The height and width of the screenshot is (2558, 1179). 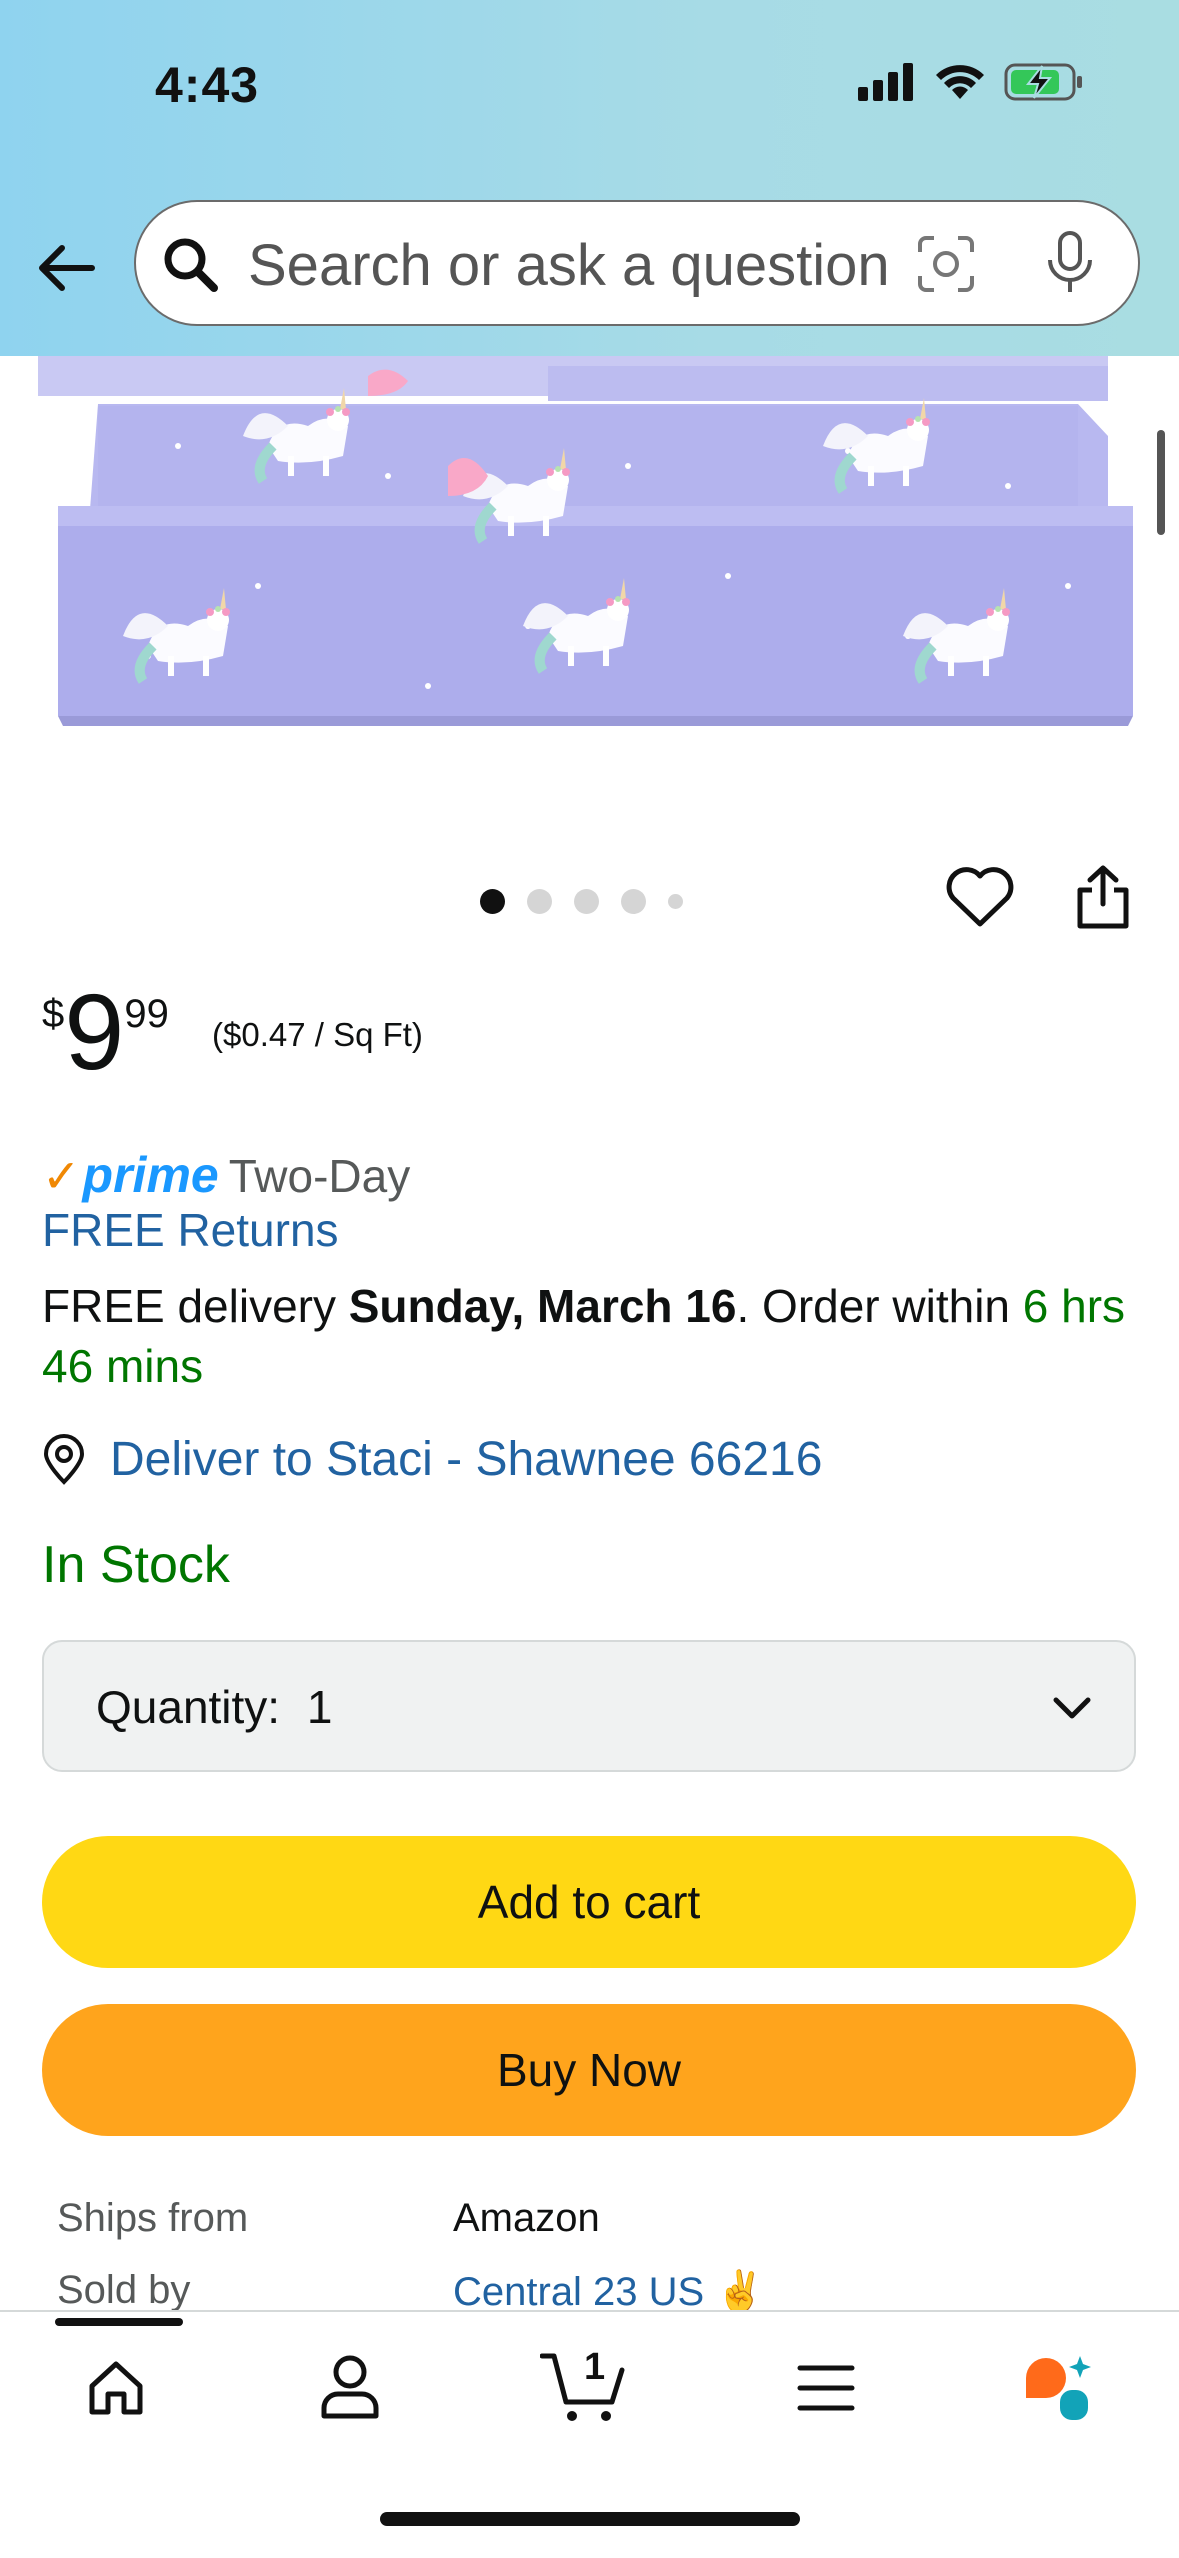 What do you see at coordinates (153, 2218) in the screenshot?
I see `ships-from-label: Ships from` at bounding box center [153, 2218].